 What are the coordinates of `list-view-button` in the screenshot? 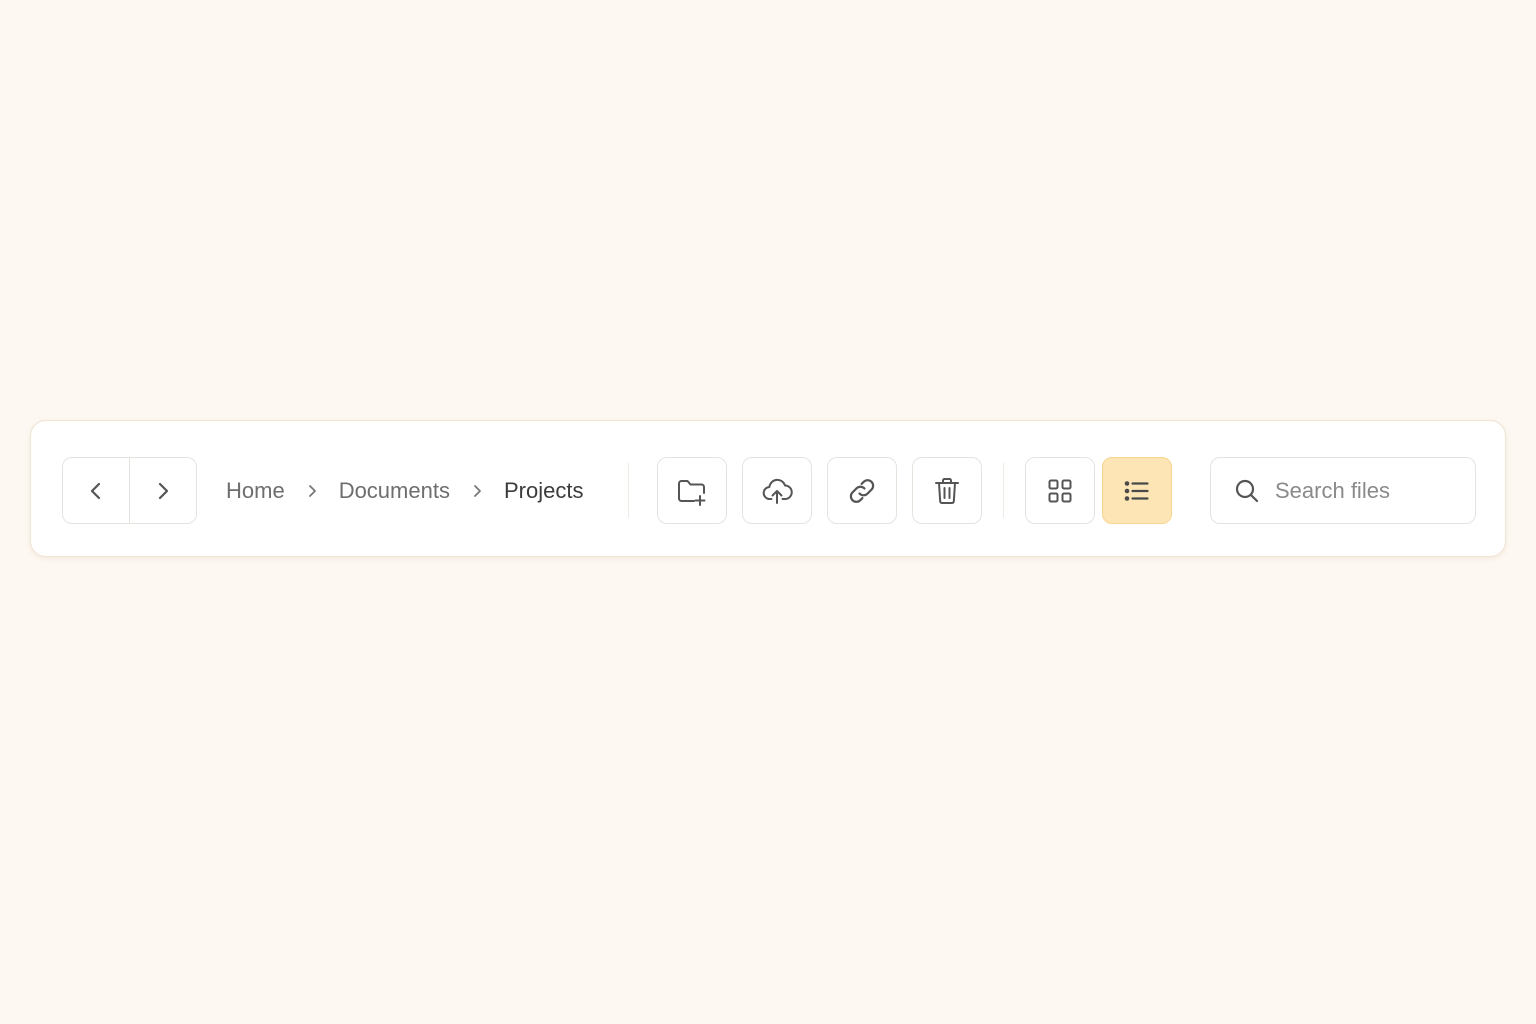 It's located at (1137, 490).